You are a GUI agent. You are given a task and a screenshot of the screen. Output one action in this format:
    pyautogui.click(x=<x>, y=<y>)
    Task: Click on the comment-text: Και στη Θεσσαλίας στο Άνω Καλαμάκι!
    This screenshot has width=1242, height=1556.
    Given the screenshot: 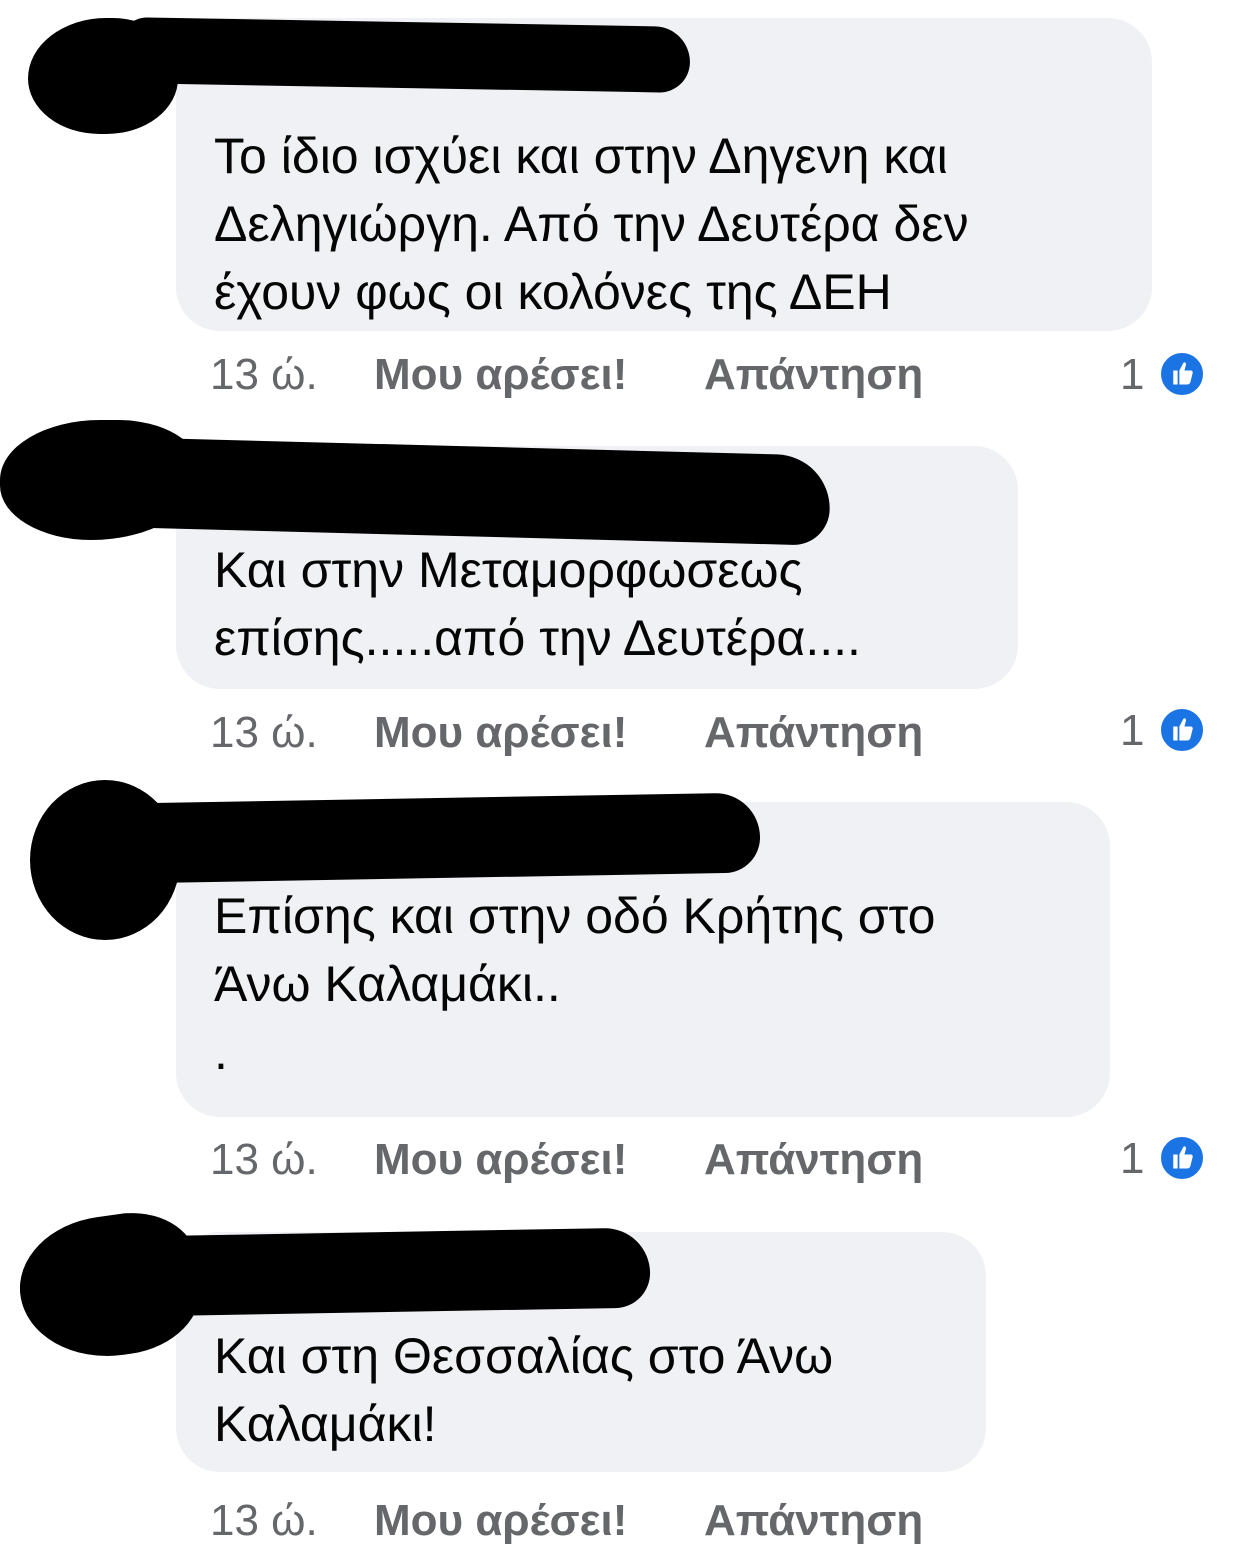 What is the action you would take?
    pyautogui.click(x=524, y=1390)
    